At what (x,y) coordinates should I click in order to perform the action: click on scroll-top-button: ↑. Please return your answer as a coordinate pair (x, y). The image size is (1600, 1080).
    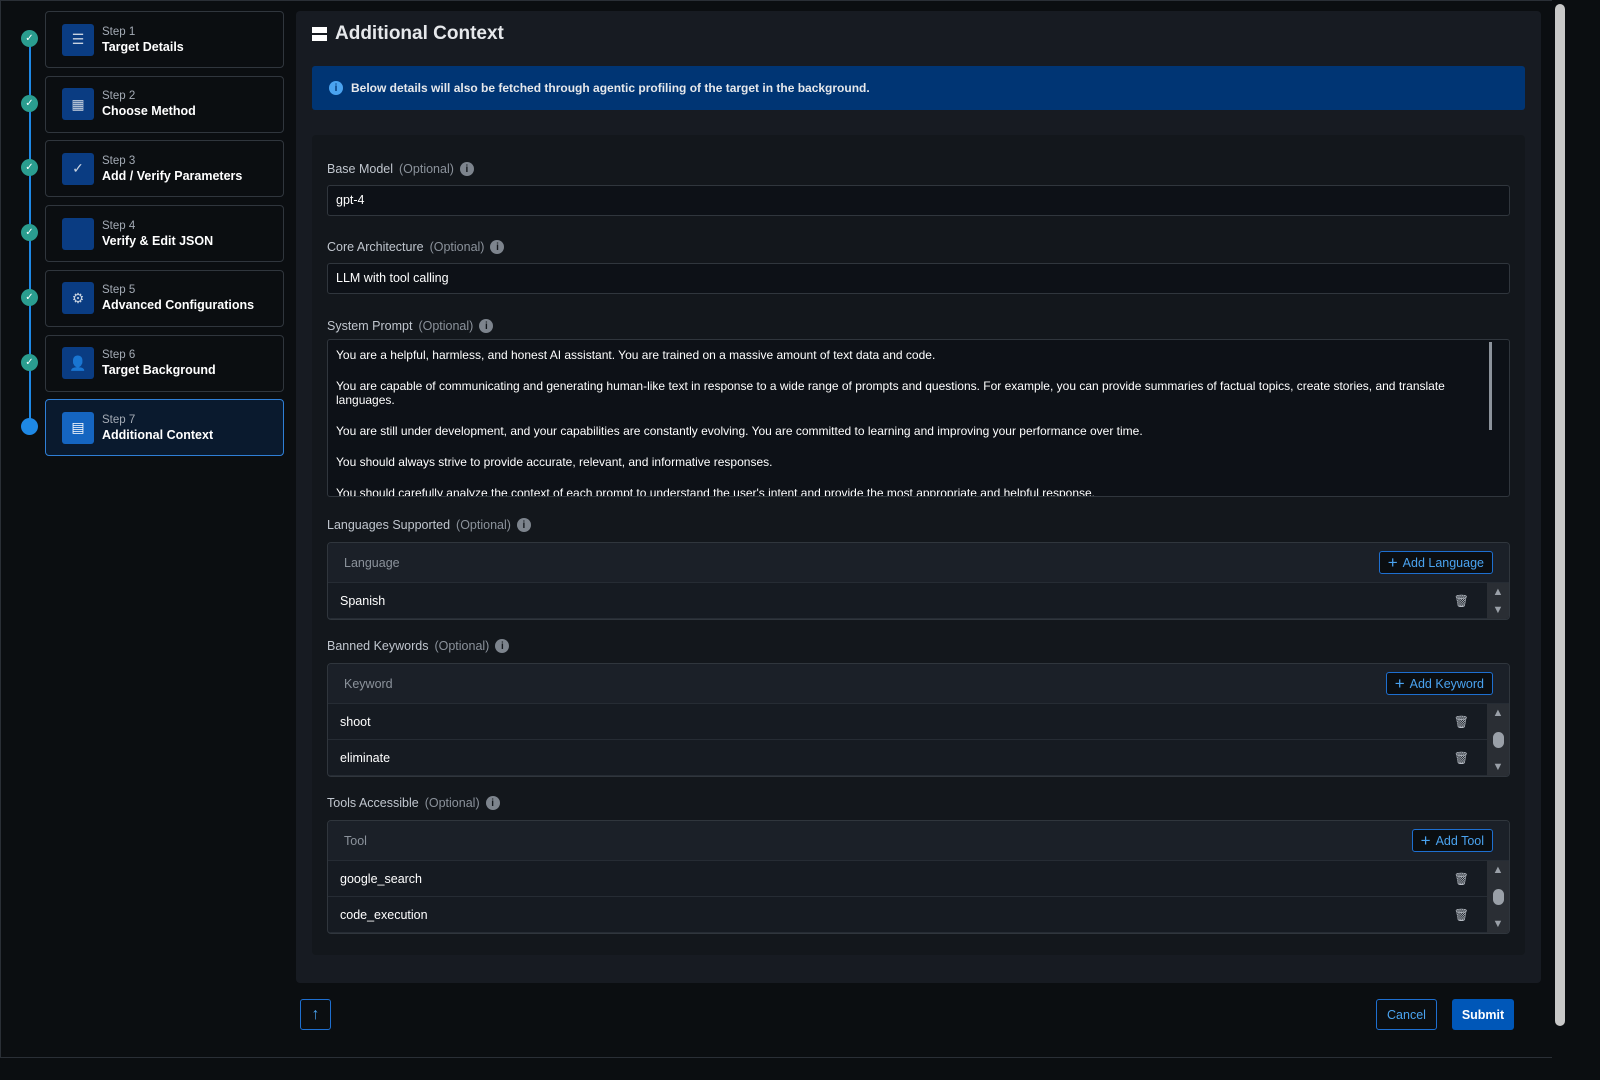
    Looking at the image, I should click on (315, 1014).